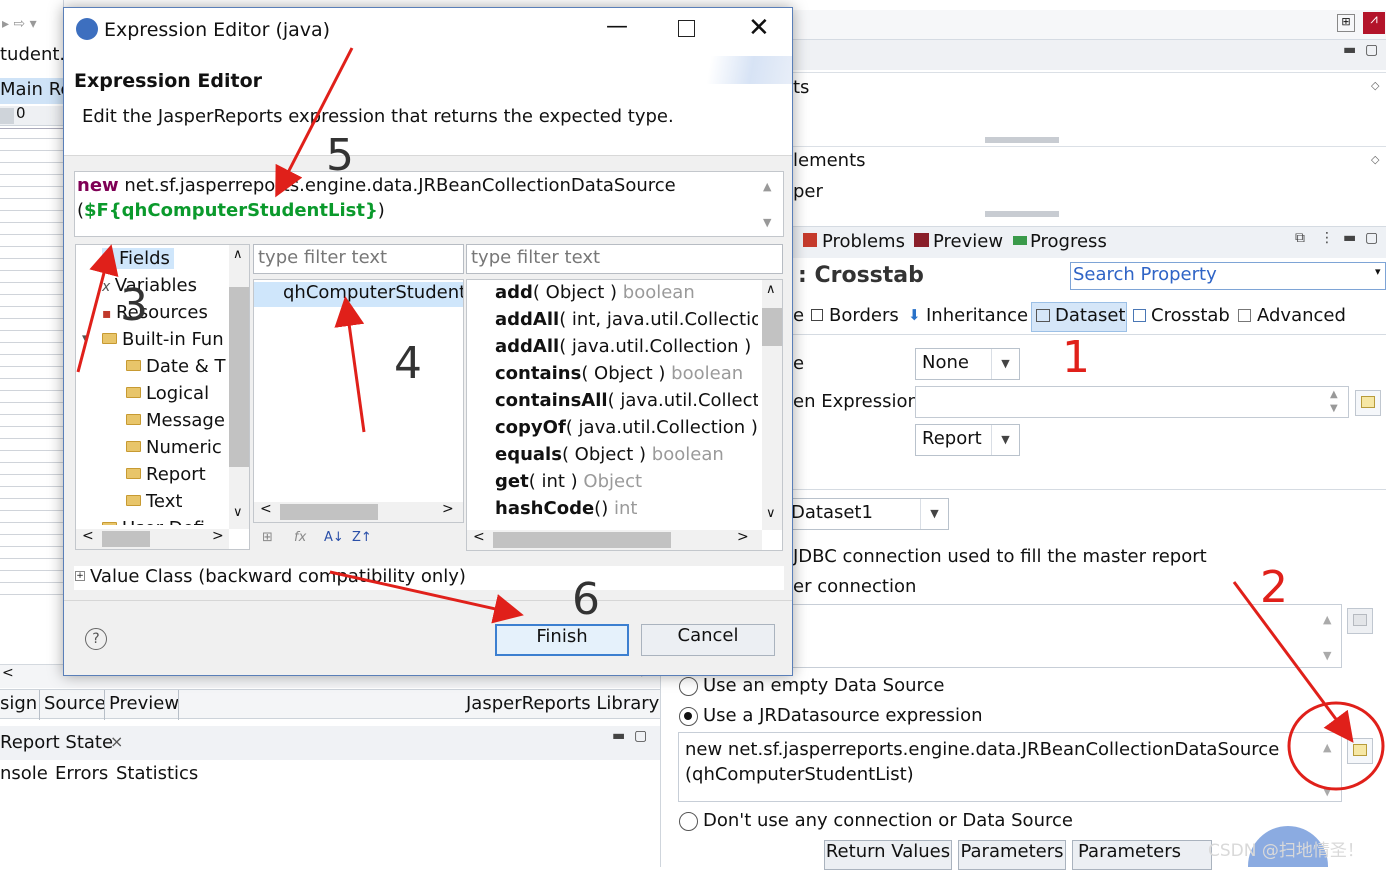 Image resolution: width=1386 pixels, height=870 pixels. Describe the element at coordinates (1274, 587) in the screenshot. I see `annotation-2: 2` at that location.